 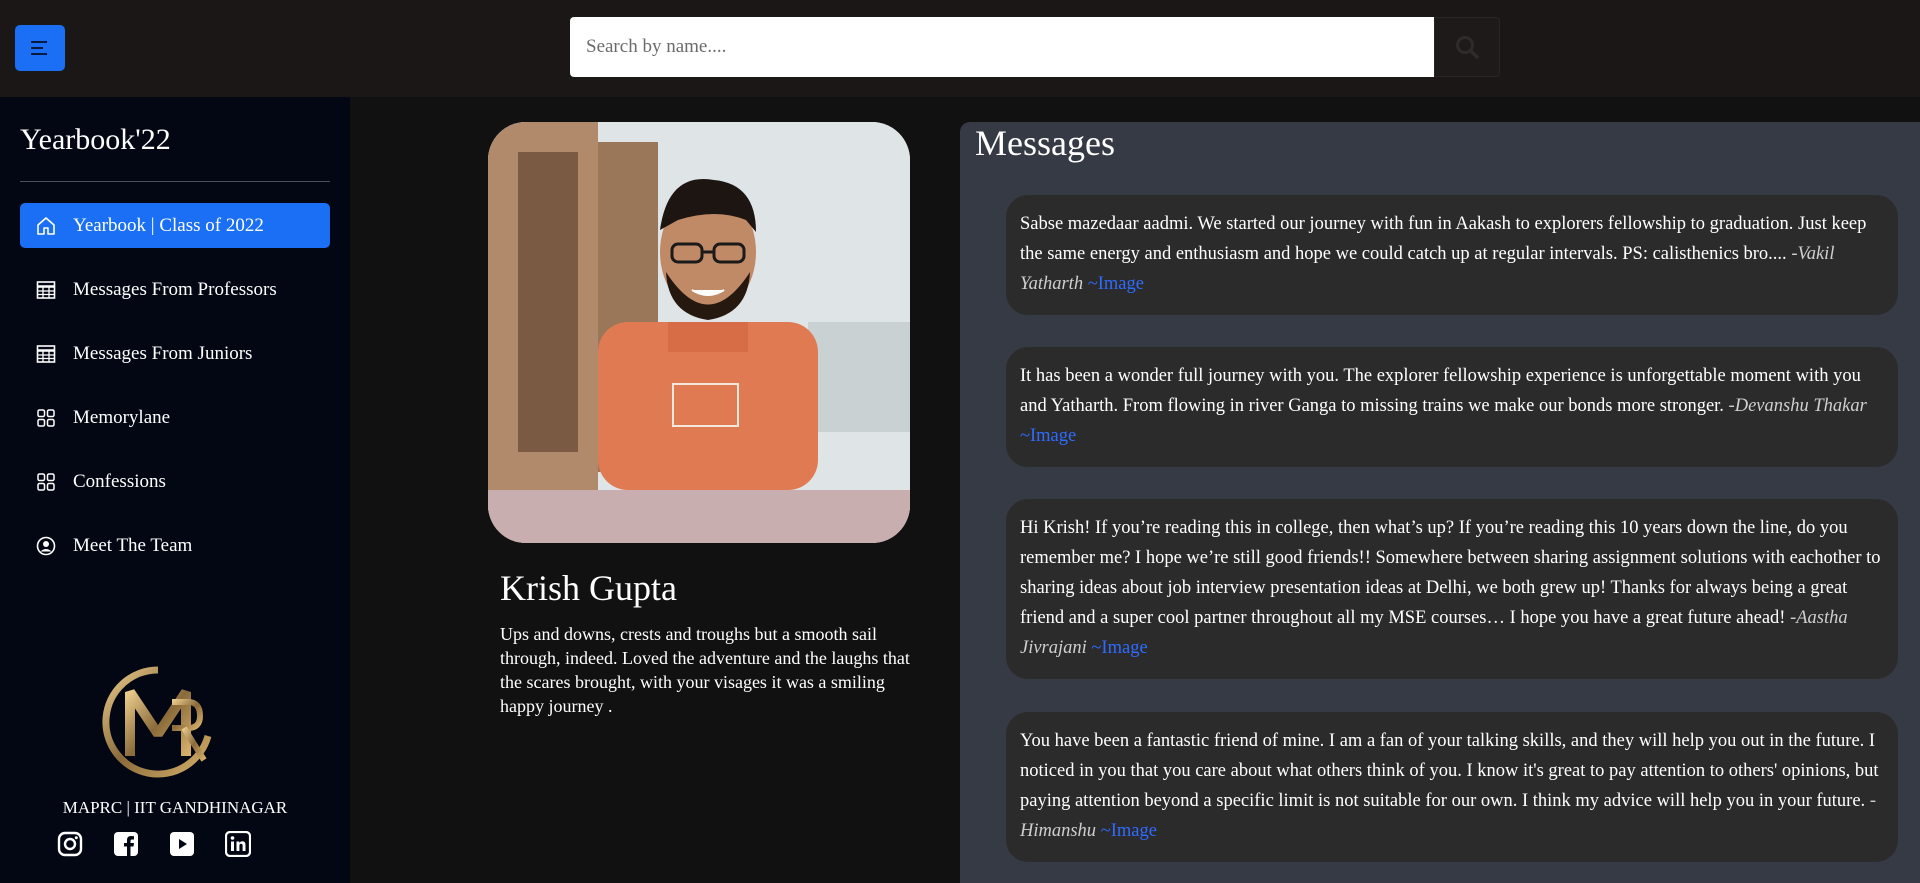 What do you see at coordinates (588, 588) in the screenshot?
I see `profile-name: Krish Gupta` at bounding box center [588, 588].